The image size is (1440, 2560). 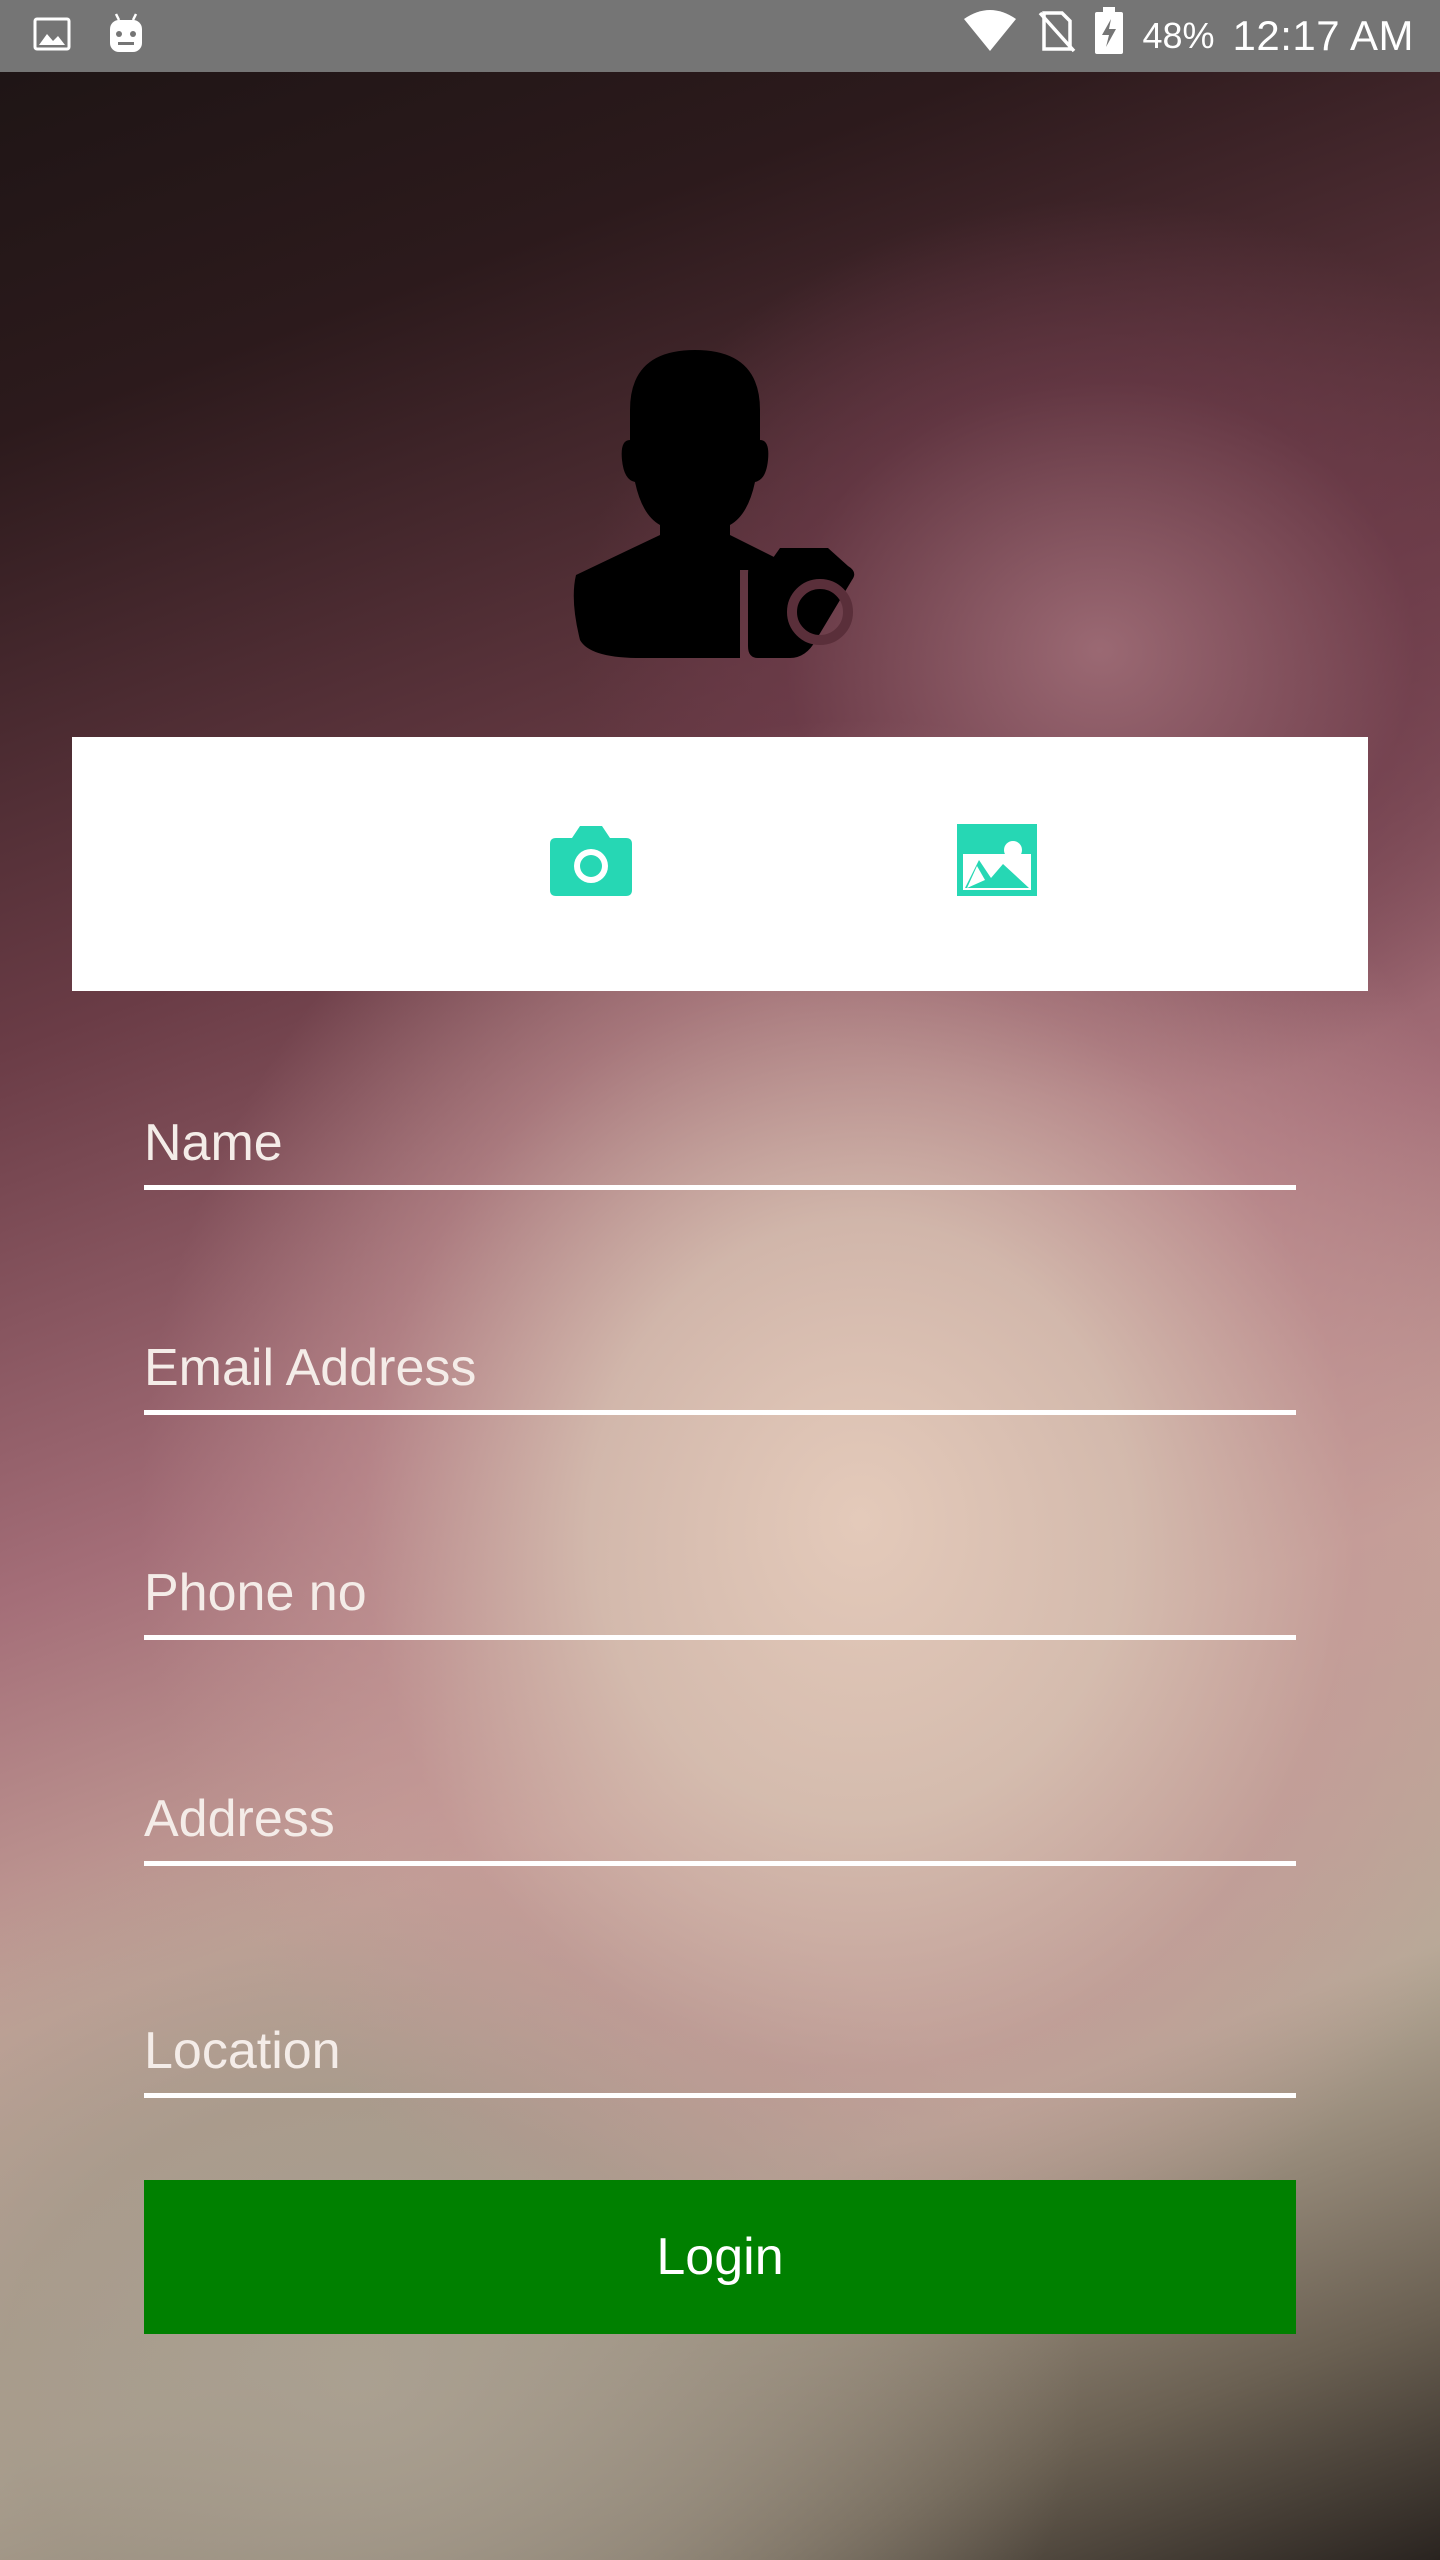 I want to click on battery-percent: 48%, so click(x=1178, y=35).